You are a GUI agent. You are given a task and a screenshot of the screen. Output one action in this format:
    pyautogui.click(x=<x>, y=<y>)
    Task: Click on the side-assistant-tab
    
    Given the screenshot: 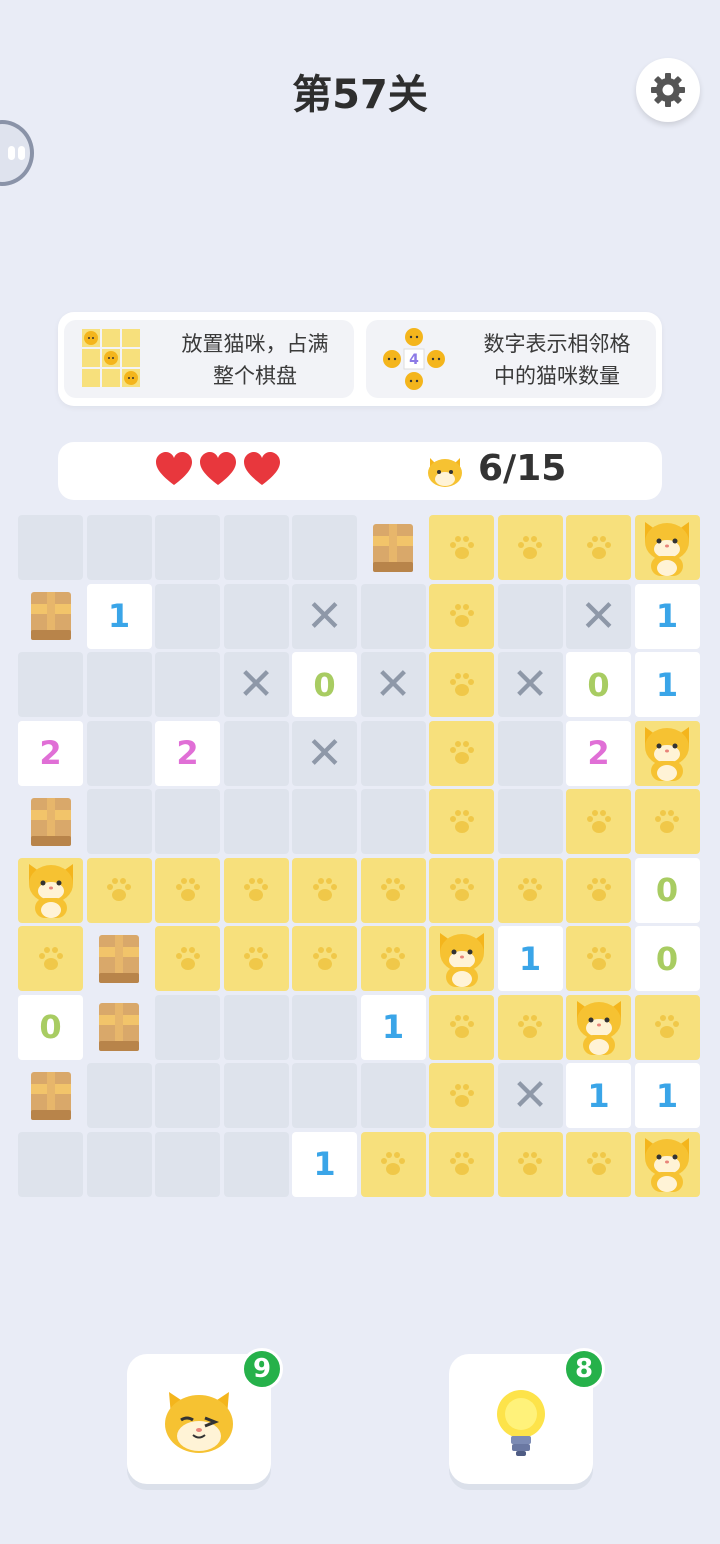 What is the action you would take?
    pyautogui.click(x=17, y=153)
    